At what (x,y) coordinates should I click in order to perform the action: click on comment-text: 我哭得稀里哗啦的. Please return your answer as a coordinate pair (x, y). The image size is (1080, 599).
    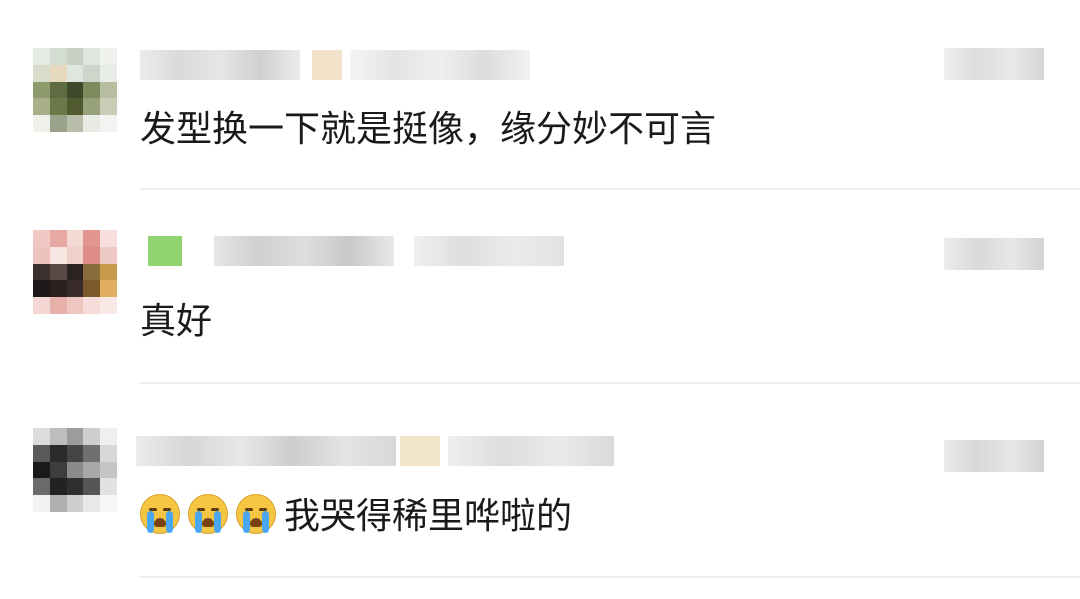
    Looking at the image, I should click on (356, 516).